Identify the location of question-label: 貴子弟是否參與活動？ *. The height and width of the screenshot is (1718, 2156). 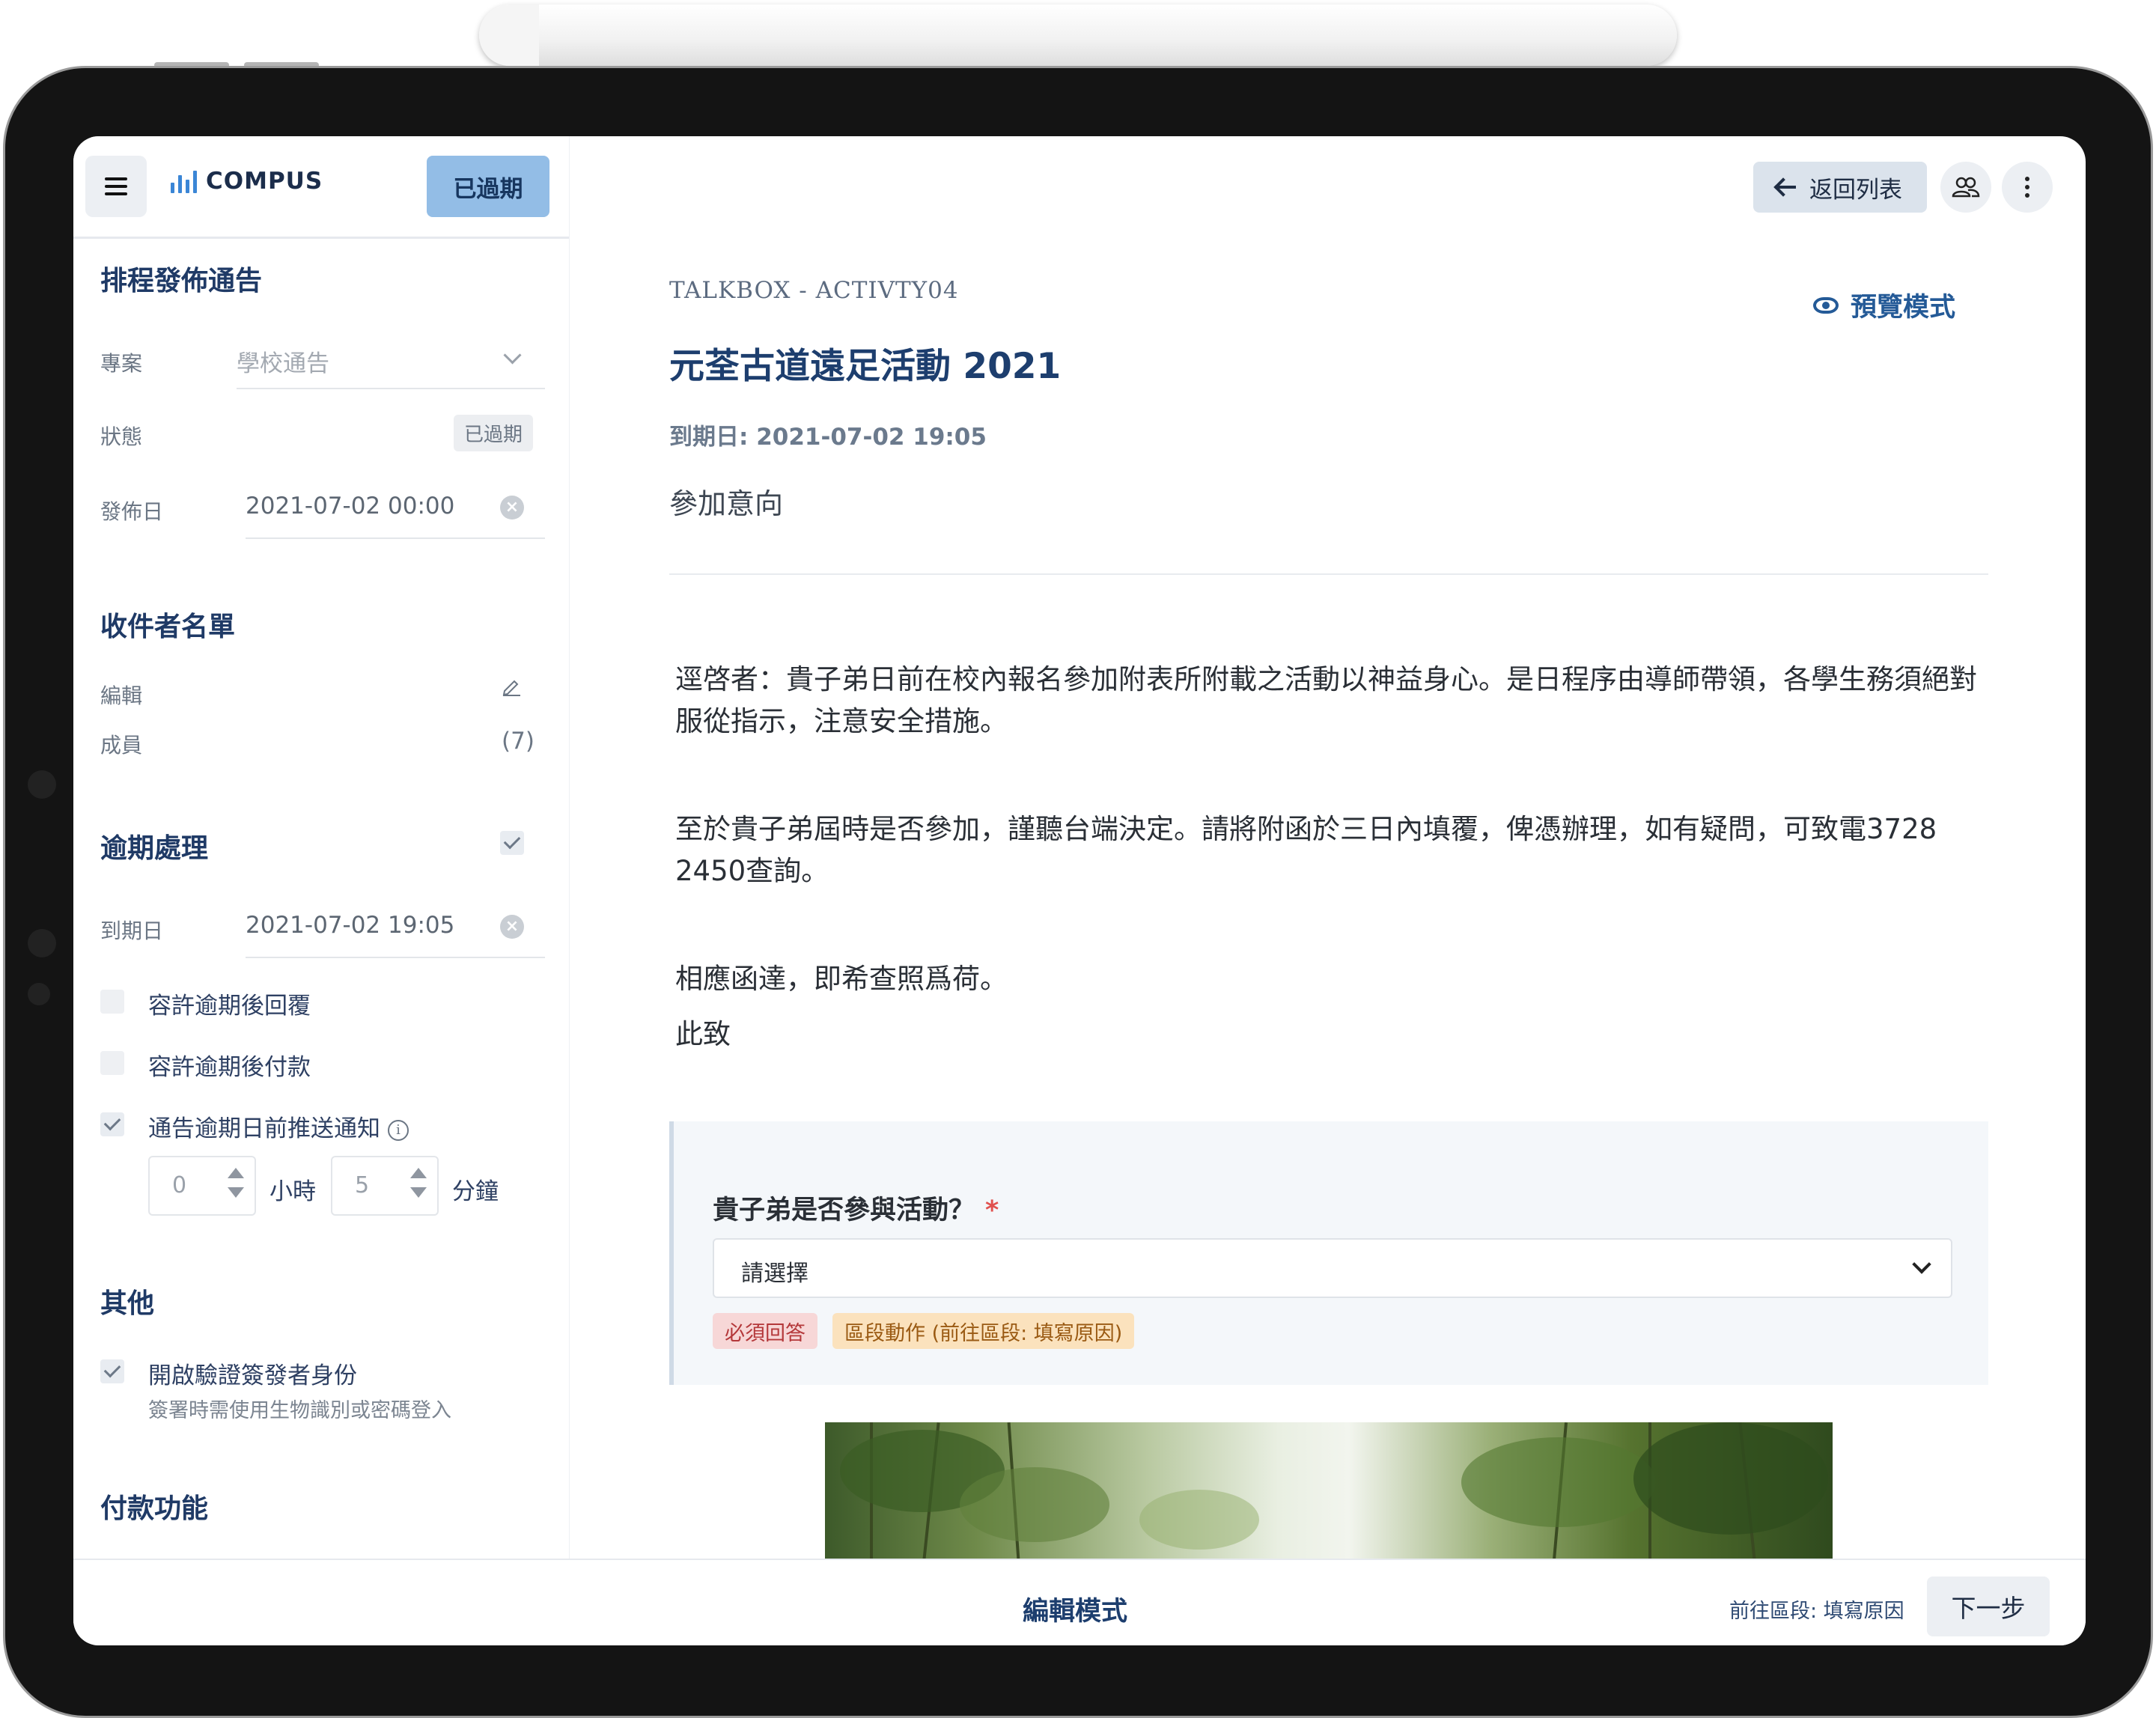
(856, 1208).